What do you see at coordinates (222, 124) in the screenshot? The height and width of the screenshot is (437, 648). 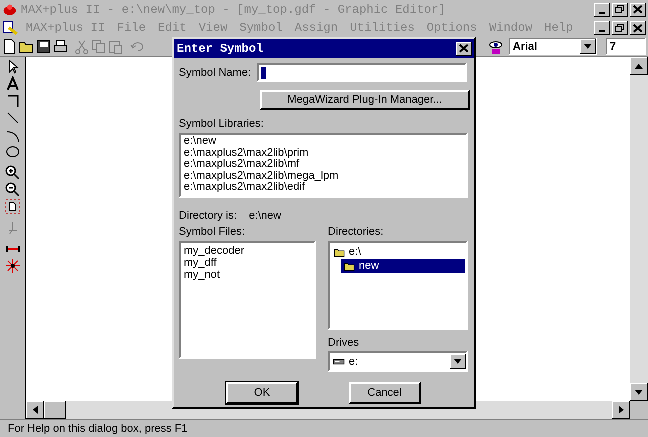 I see `field-label: Symbol Libraries:` at bounding box center [222, 124].